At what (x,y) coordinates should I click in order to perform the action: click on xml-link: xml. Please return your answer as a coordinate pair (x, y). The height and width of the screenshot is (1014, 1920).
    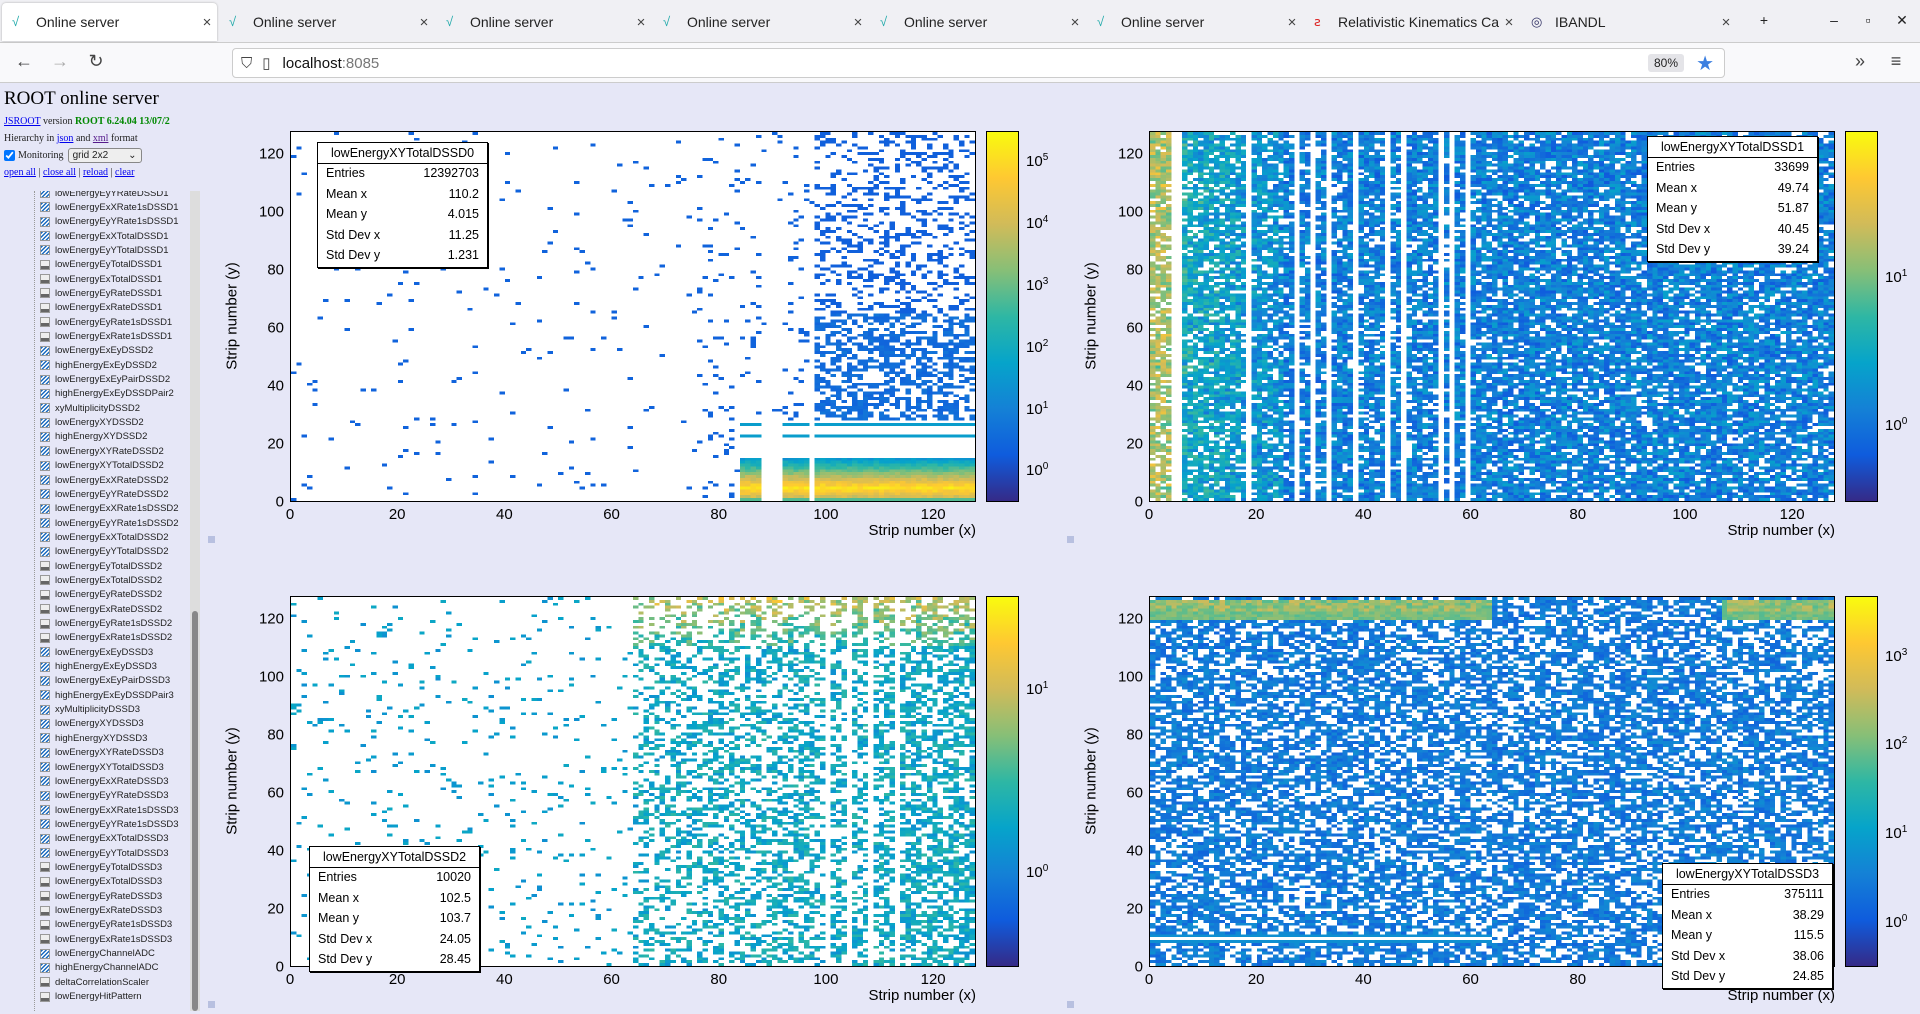
    Looking at the image, I should click on (101, 138).